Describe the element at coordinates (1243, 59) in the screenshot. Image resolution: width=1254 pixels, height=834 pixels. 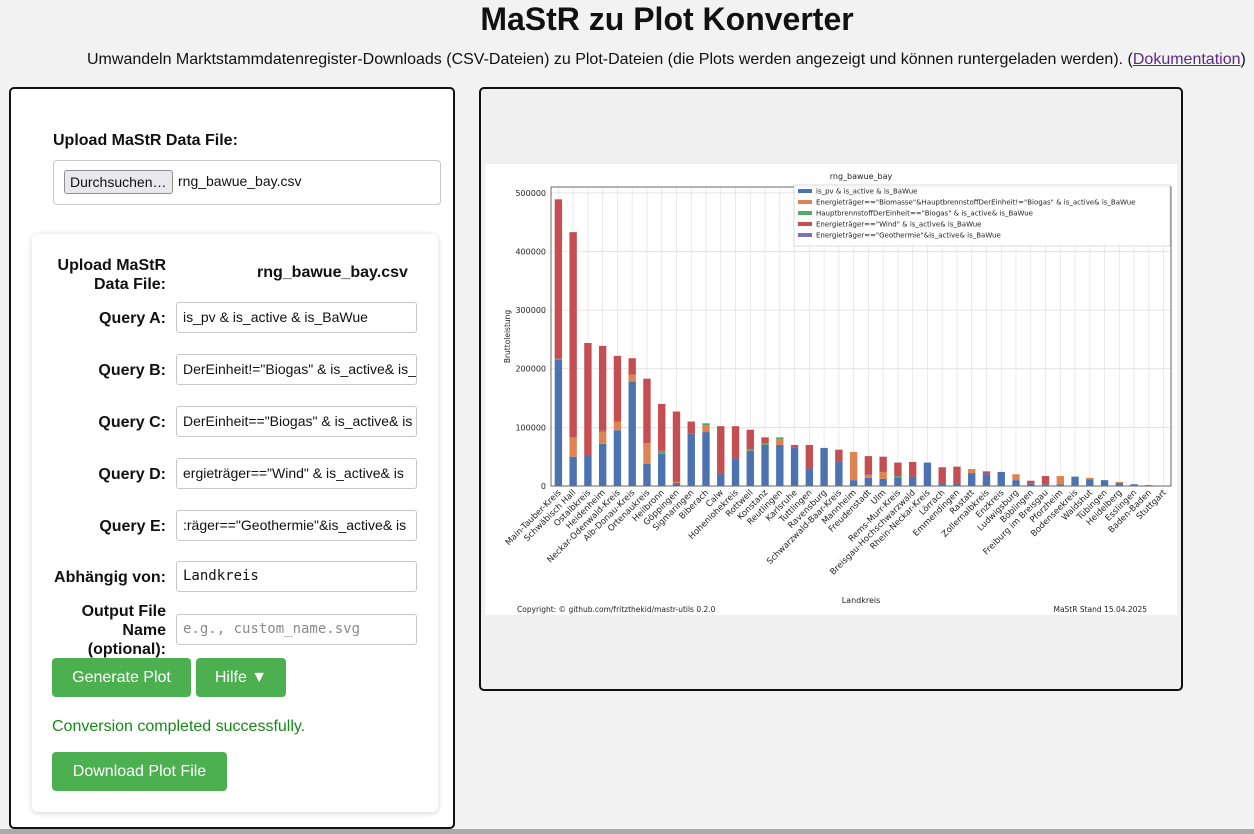
I see `subtitle-end: )` at that location.